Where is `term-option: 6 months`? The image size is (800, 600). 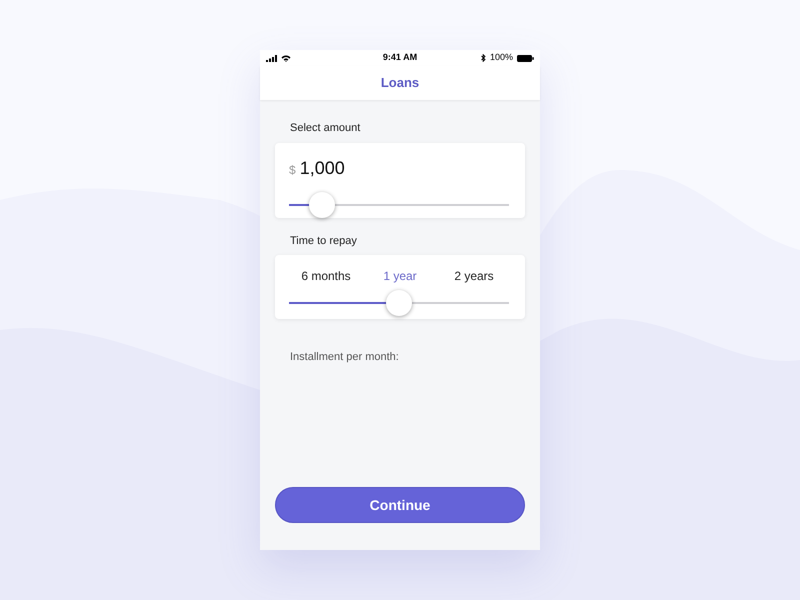
term-option: 6 months is located at coordinates (326, 276).